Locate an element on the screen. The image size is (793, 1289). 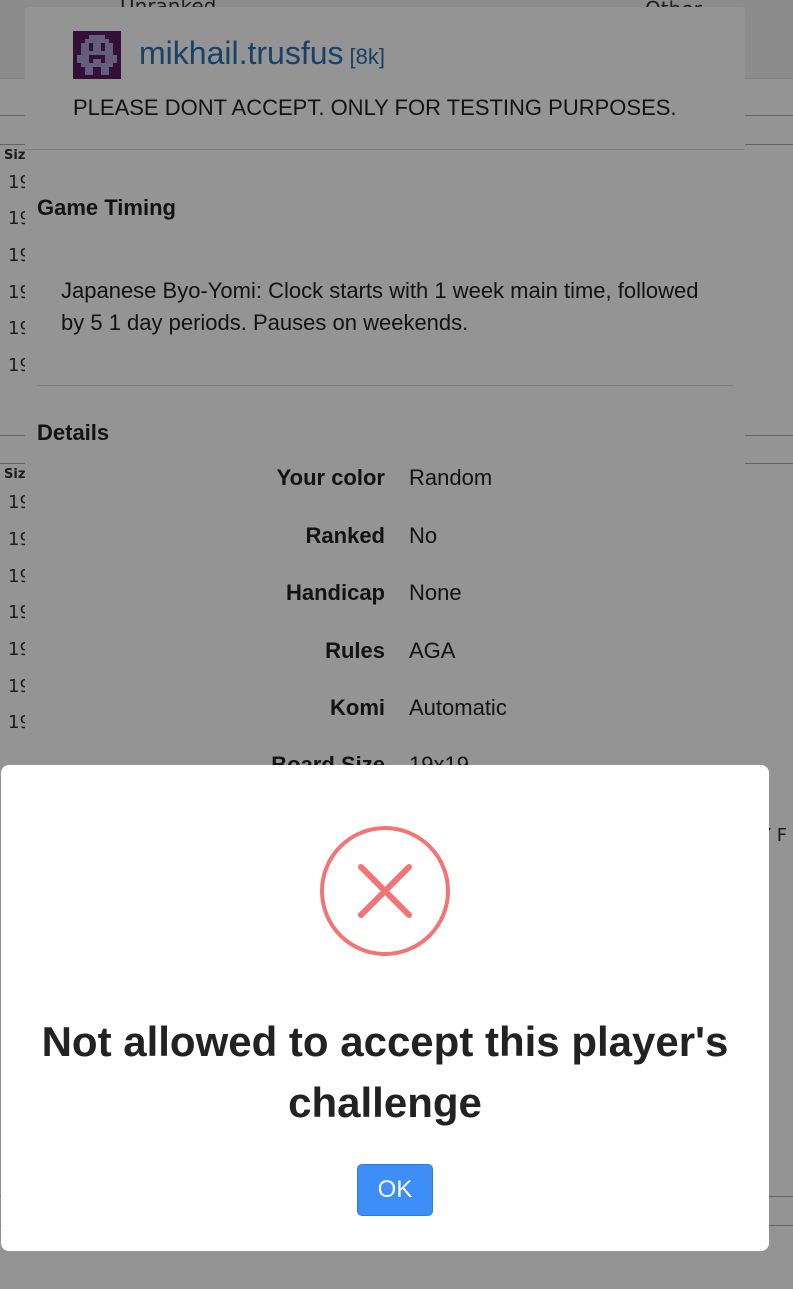
ok-button: OK is located at coordinates (395, 1190).